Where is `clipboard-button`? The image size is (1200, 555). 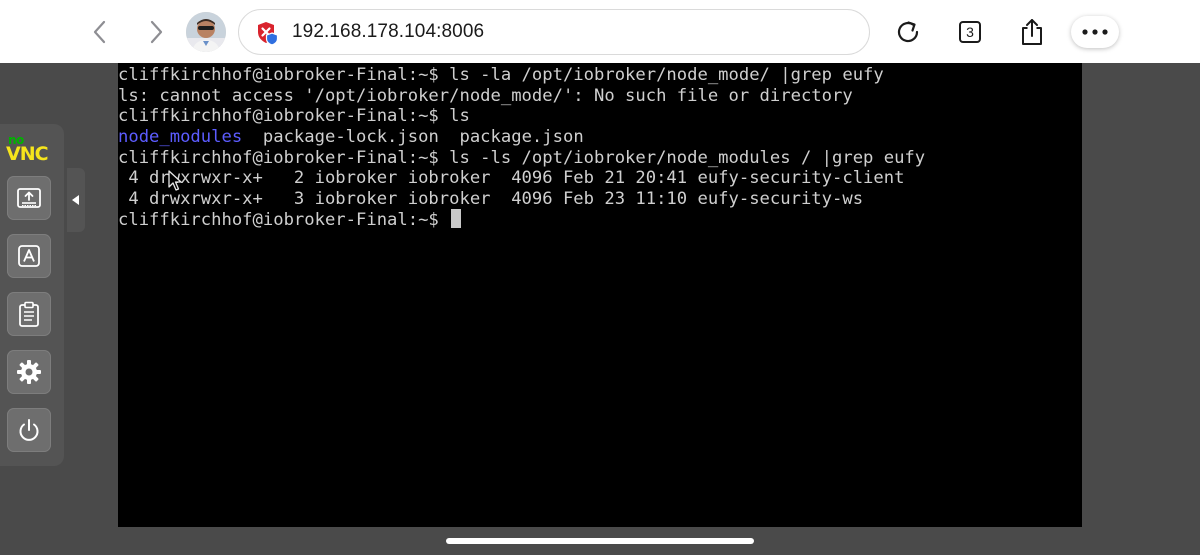
clipboard-button is located at coordinates (29, 314).